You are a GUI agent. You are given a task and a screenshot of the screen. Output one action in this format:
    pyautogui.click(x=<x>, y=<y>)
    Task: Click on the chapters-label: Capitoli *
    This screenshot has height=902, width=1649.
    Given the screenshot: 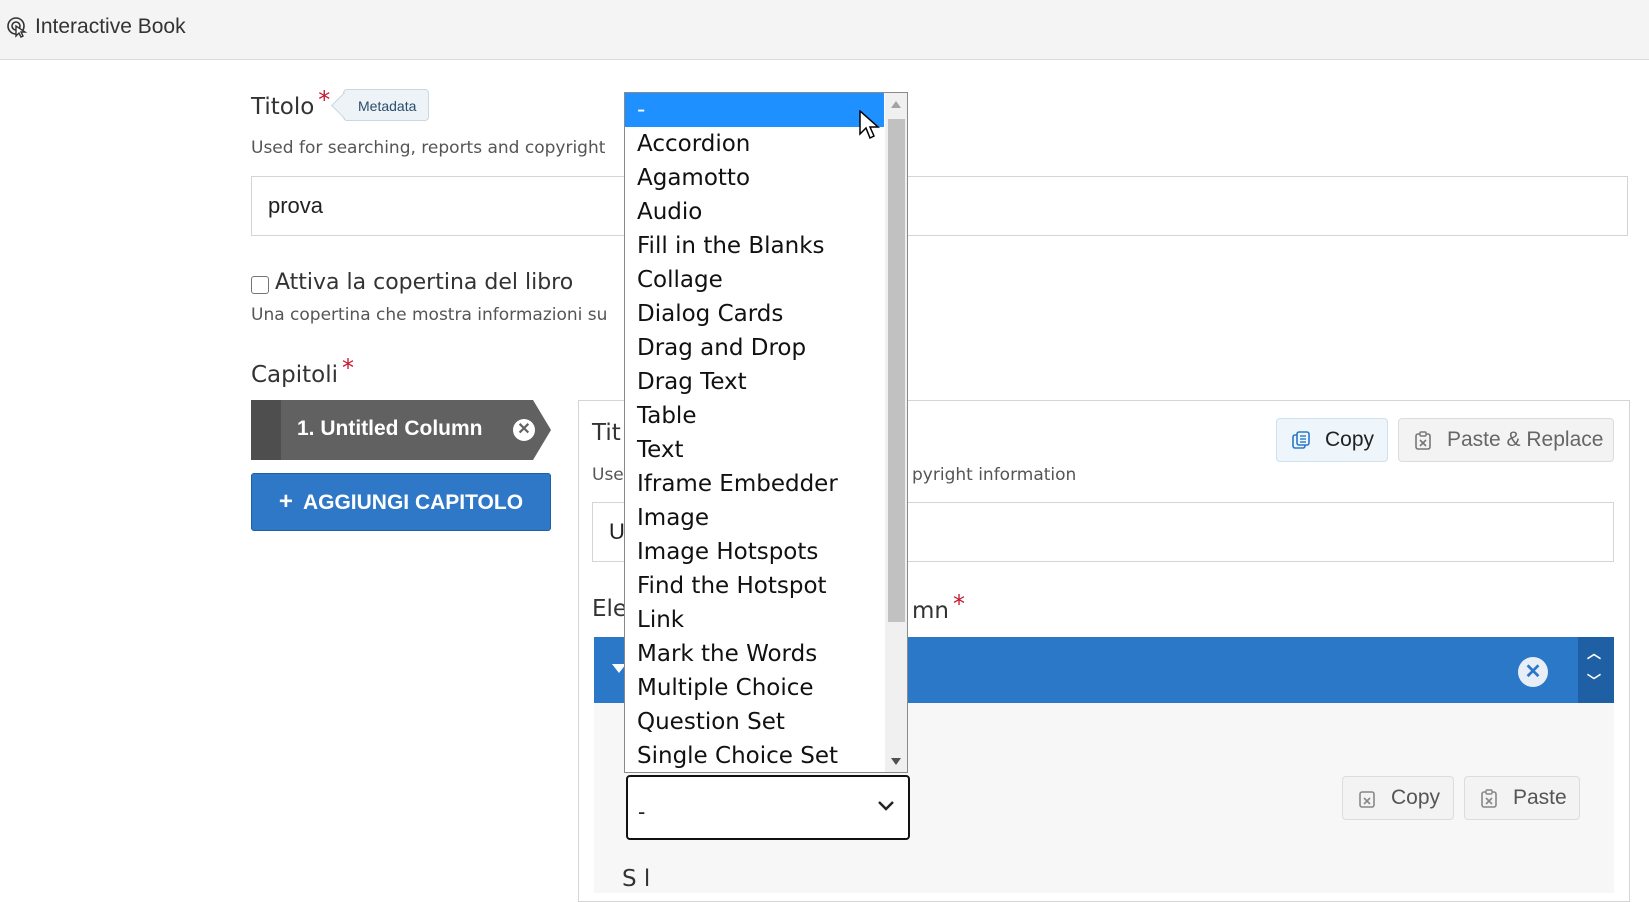 What is the action you would take?
    pyautogui.click(x=303, y=371)
    